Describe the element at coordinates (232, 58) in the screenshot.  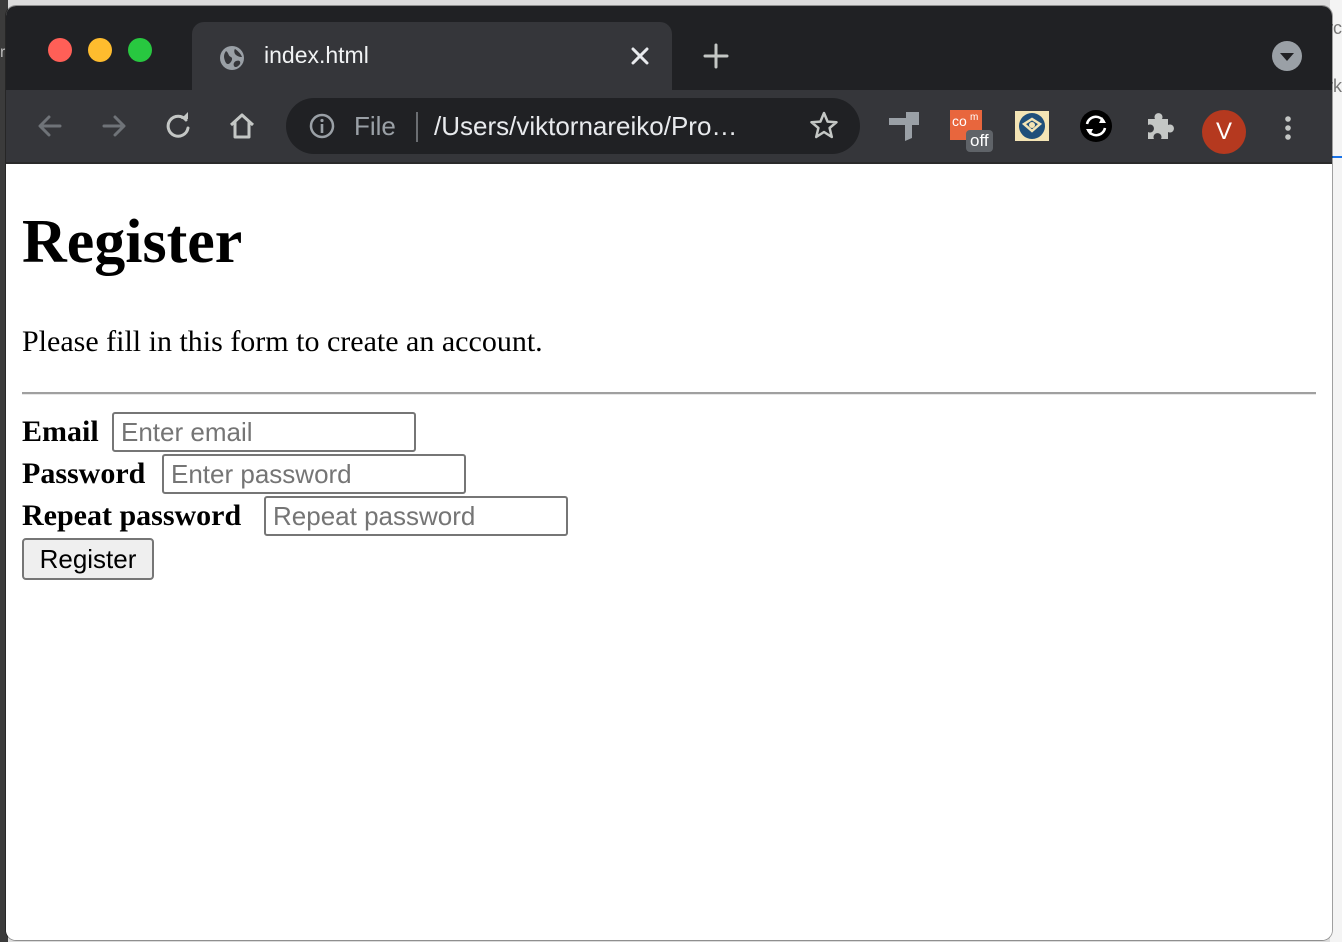
I see `globe-icon` at that location.